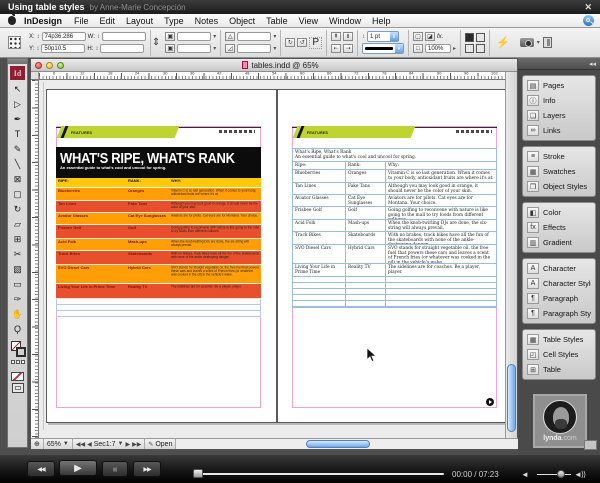 The height and width of the screenshot is (483, 600). I want to click on ruler-corner, so click(35, 76).